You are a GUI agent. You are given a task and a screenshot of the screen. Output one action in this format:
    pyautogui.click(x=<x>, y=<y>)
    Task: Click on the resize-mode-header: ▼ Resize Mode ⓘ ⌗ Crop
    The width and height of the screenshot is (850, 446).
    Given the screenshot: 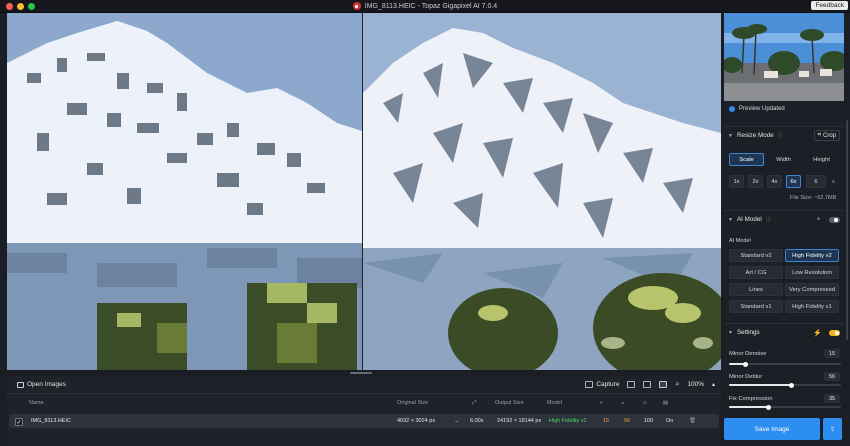 What is the action you would take?
    pyautogui.click(x=784, y=135)
    